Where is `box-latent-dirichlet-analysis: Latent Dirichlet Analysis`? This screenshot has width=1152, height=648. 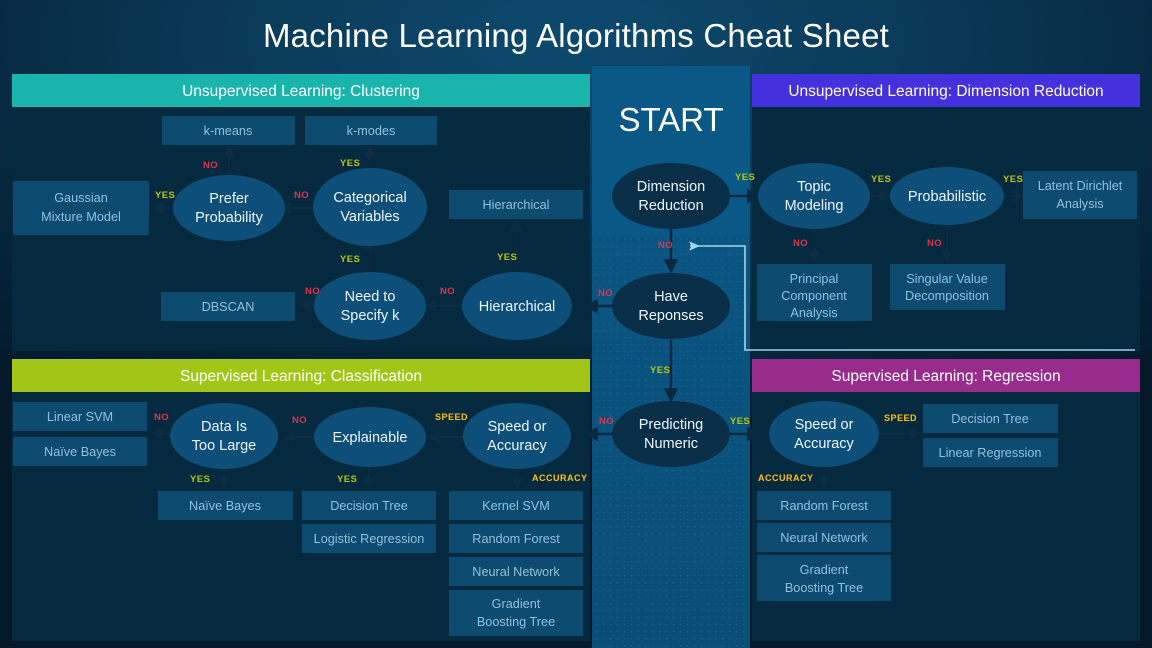 box-latent-dirichlet-analysis: Latent Dirichlet Analysis is located at coordinates (1080, 195).